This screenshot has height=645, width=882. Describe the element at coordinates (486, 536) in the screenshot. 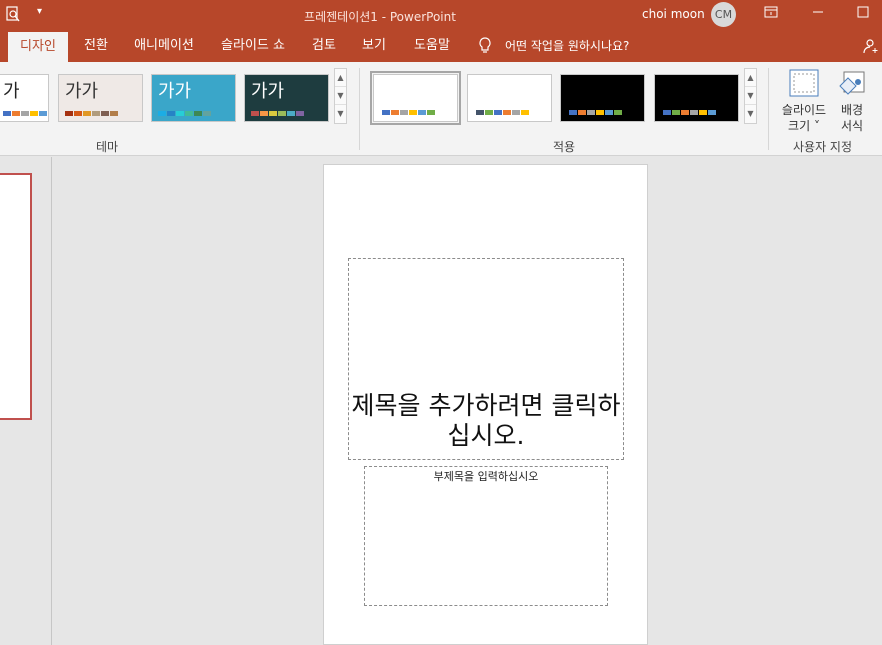

I see `subtitle-placeholder: 부제목을 입력하십시오` at that location.